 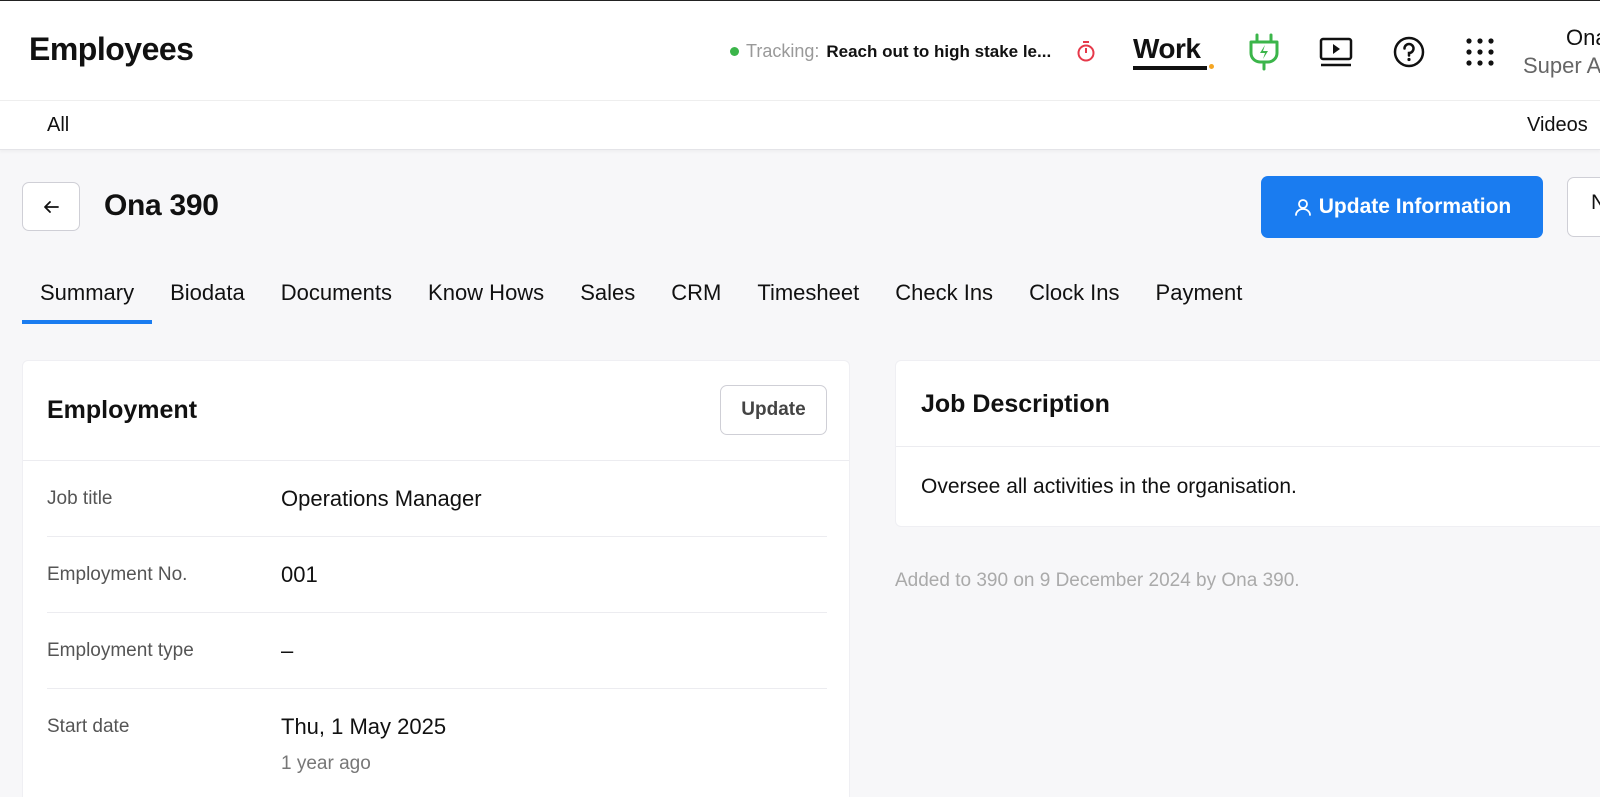 I want to click on subnav-all: All, so click(x=58, y=125).